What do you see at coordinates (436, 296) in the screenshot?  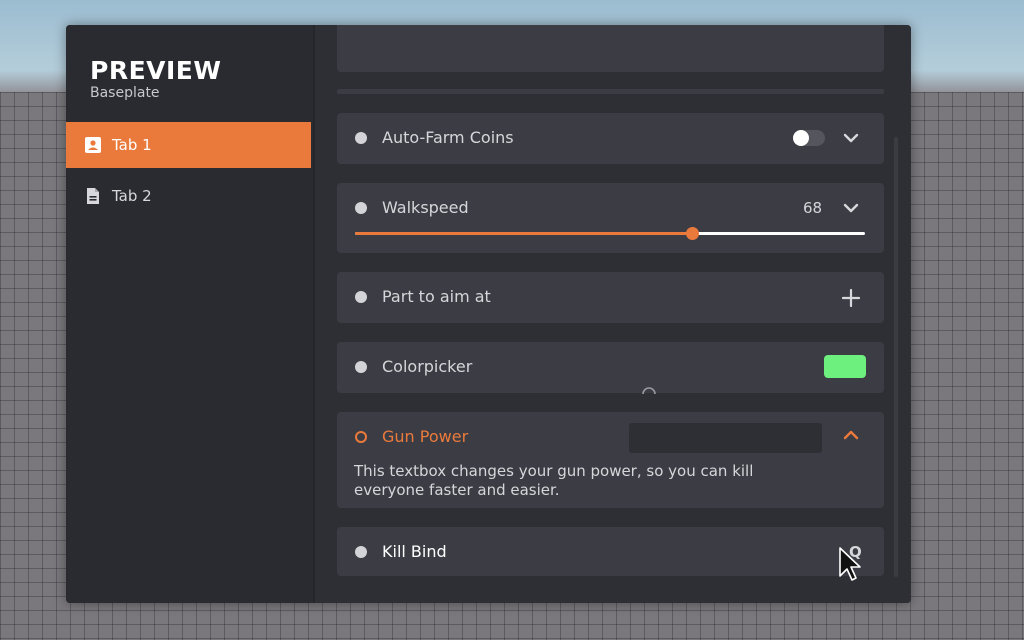 I see `aim-part-label: Part to aim at` at bounding box center [436, 296].